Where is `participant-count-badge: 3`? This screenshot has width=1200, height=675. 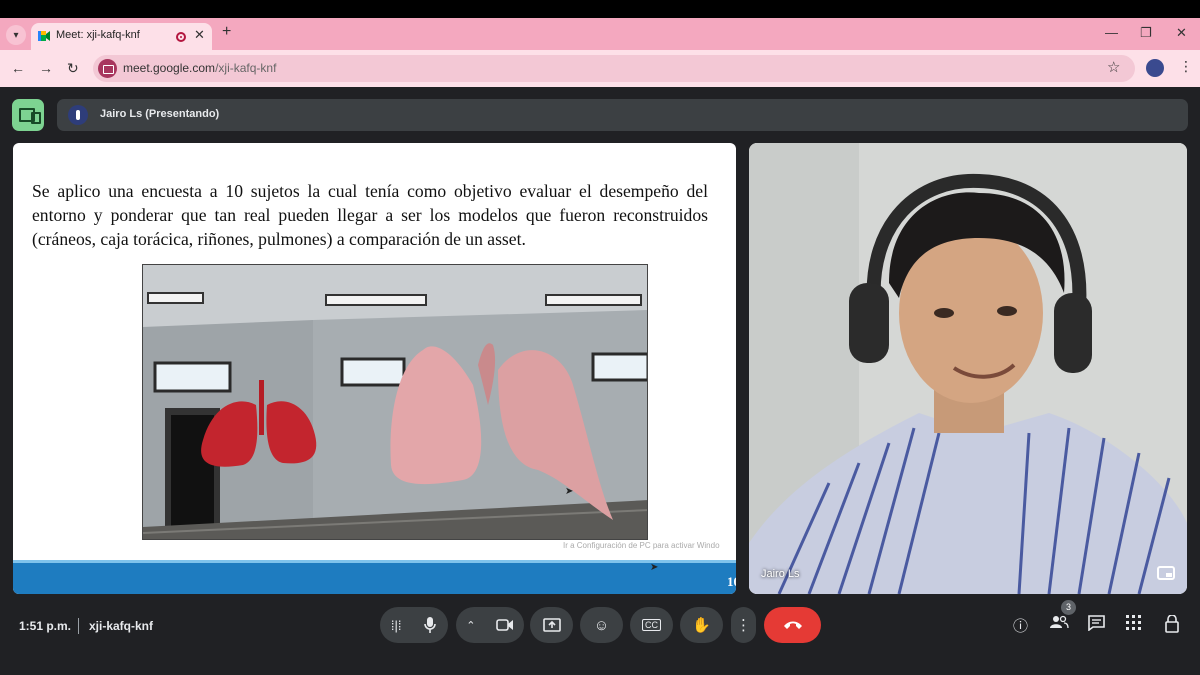 participant-count-badge: 3 is located at coordinates (1068, 607).